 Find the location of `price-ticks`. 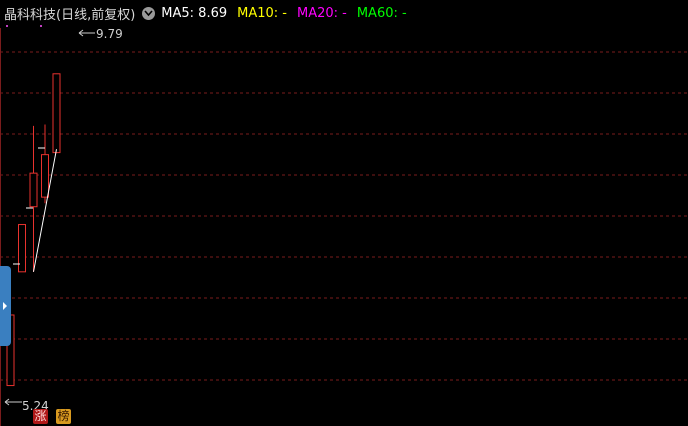

price-ticks is located at coordinates (29, 206).